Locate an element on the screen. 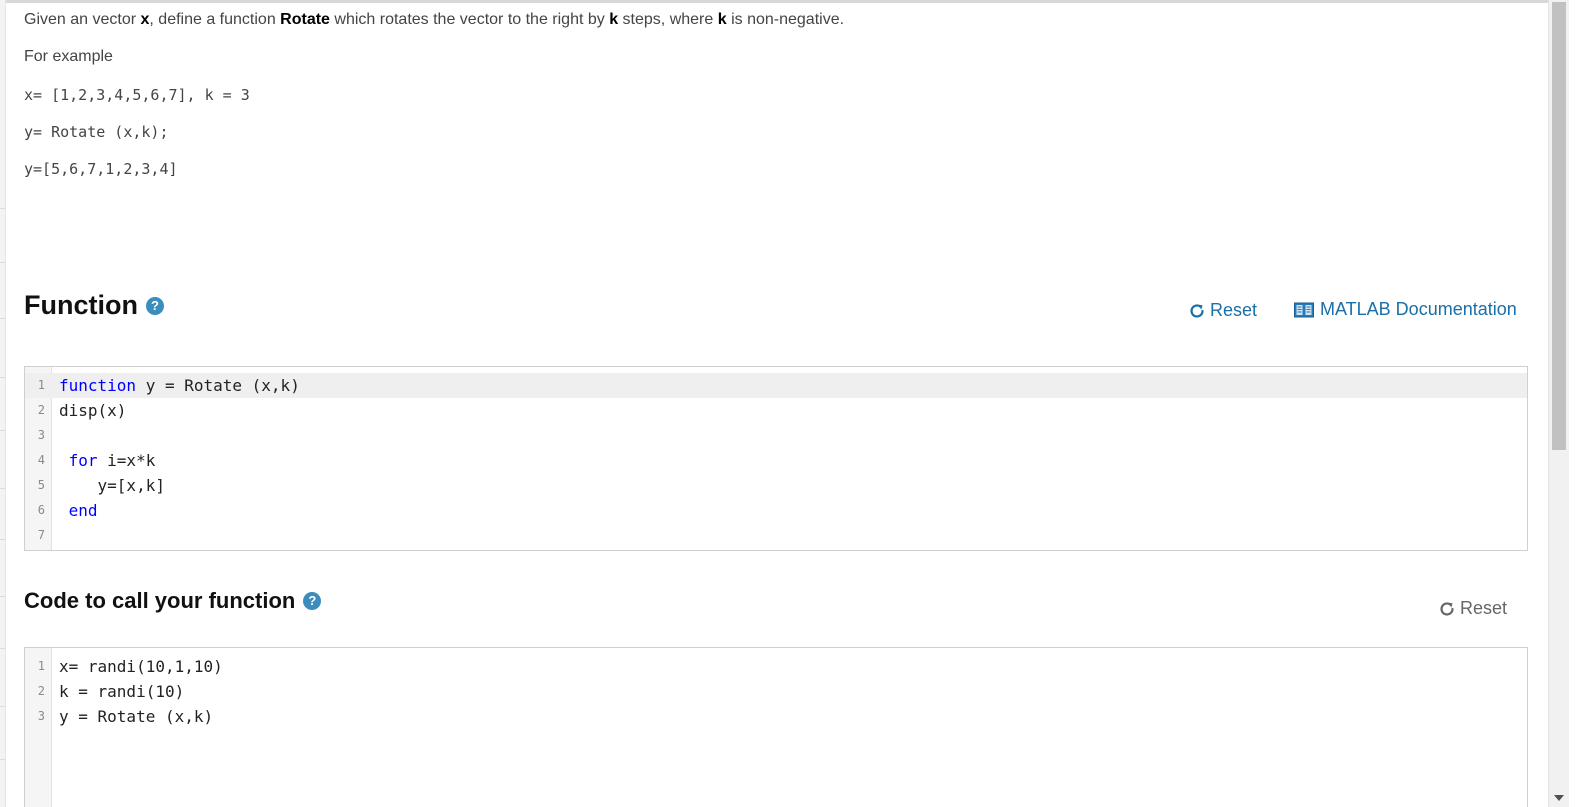 The width and height of the screenshot is (1588, 807). line-number: 4 is located at coordinates (41, 460).